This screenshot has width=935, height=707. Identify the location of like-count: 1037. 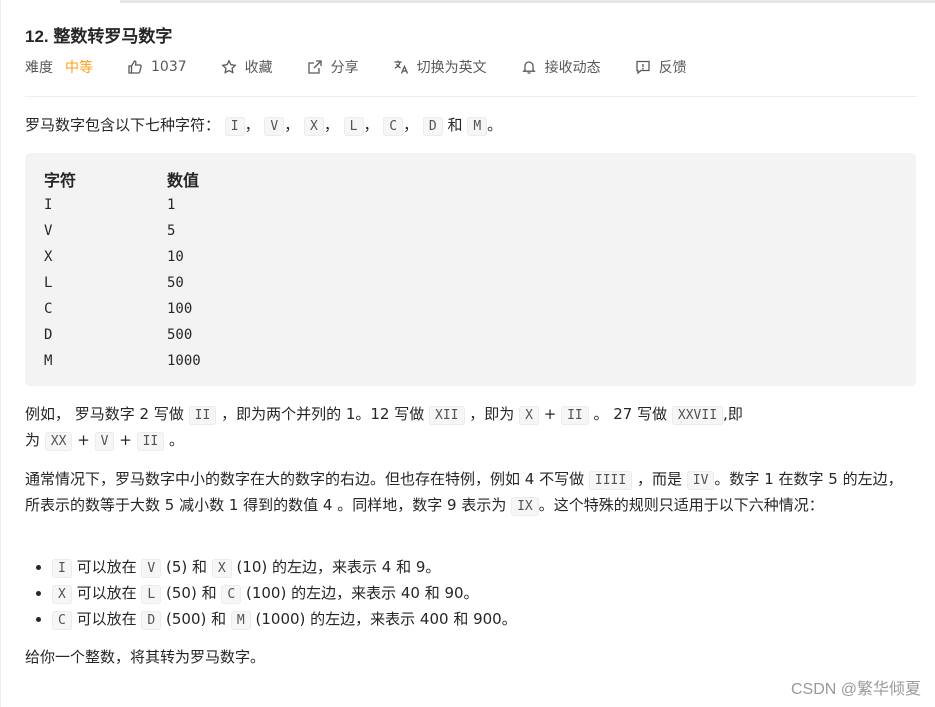
(169, 67).